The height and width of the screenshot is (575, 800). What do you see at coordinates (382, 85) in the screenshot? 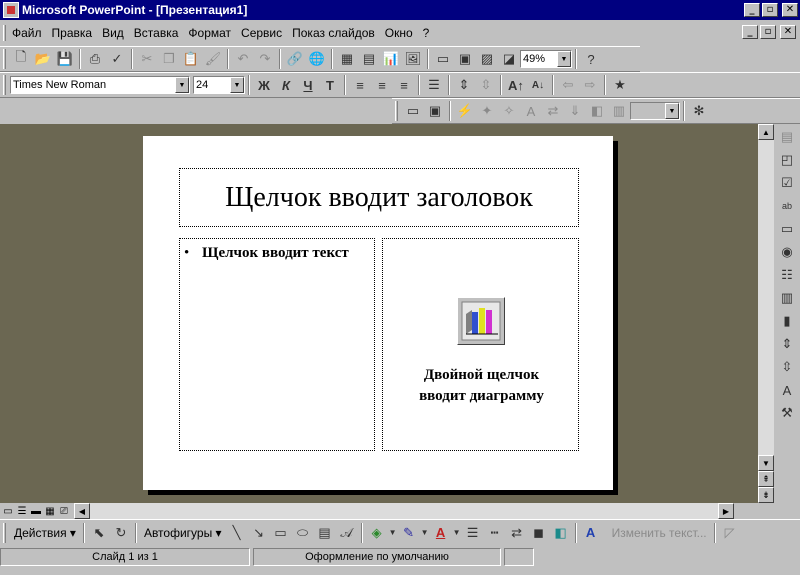
I see `align-center-icon: ≡` at bounding box center [382, 85].